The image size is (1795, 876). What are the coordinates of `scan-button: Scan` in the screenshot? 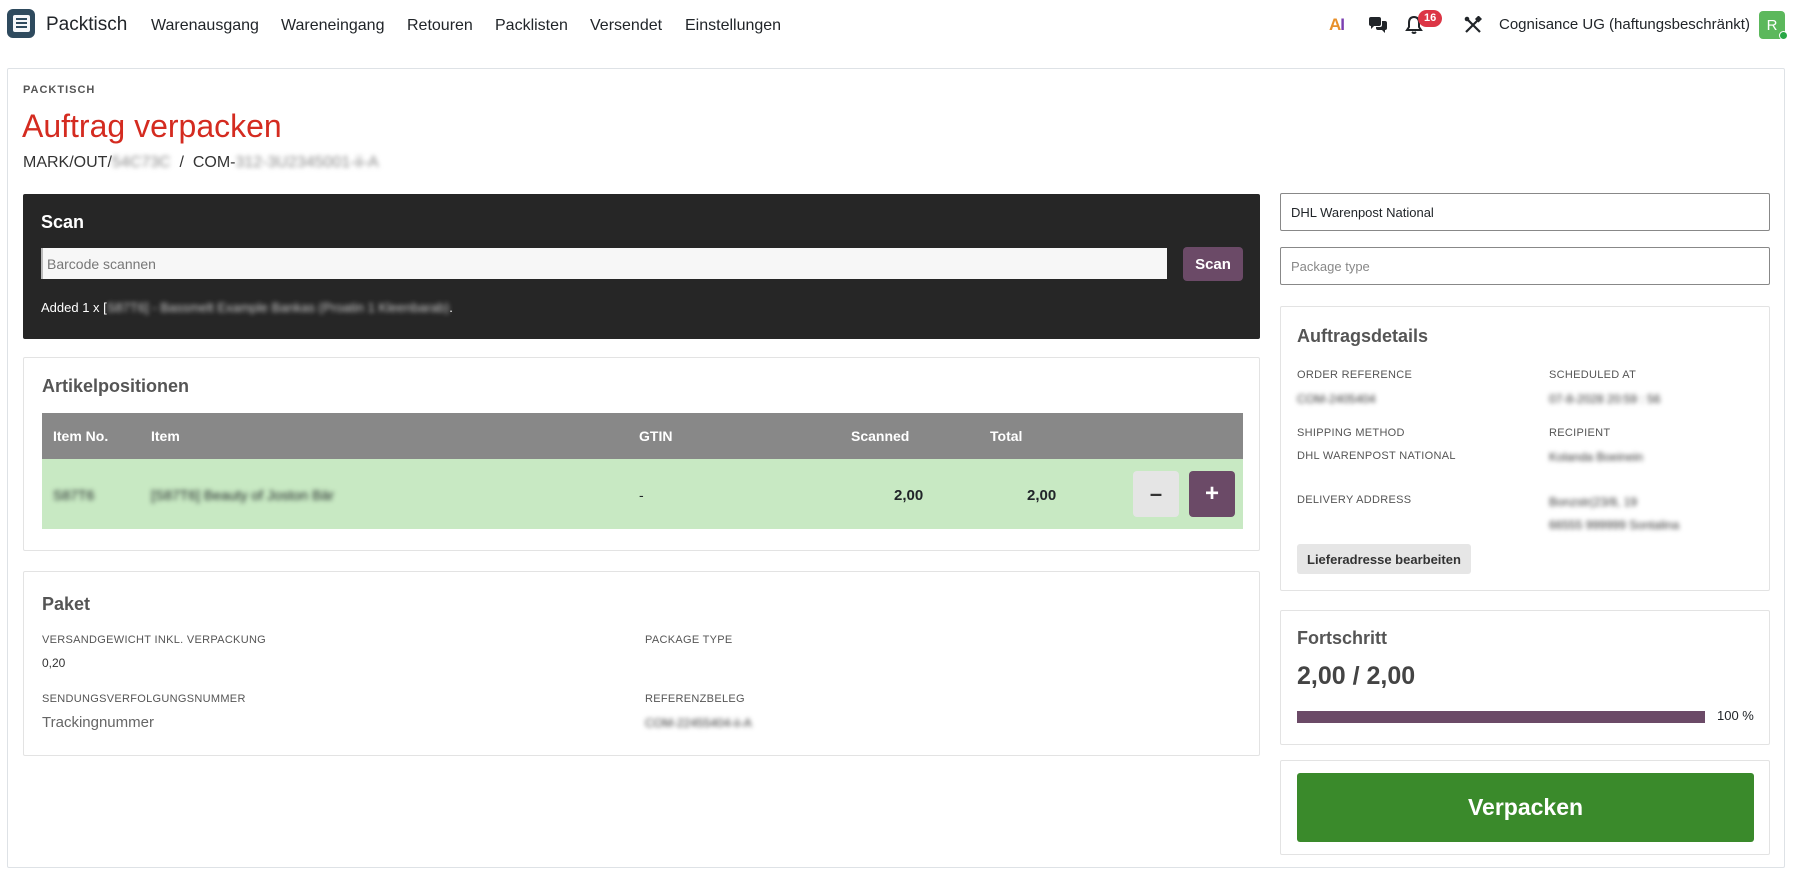 It's located at (1213, 264).